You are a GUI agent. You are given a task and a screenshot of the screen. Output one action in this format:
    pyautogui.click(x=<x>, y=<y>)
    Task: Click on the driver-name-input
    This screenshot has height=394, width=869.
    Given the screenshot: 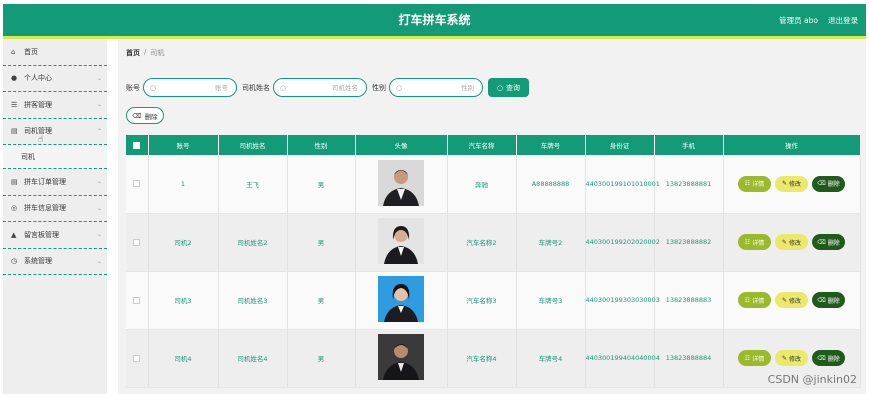 What is the action you would take?
    pyautogui.click(x=323, y=87)
    